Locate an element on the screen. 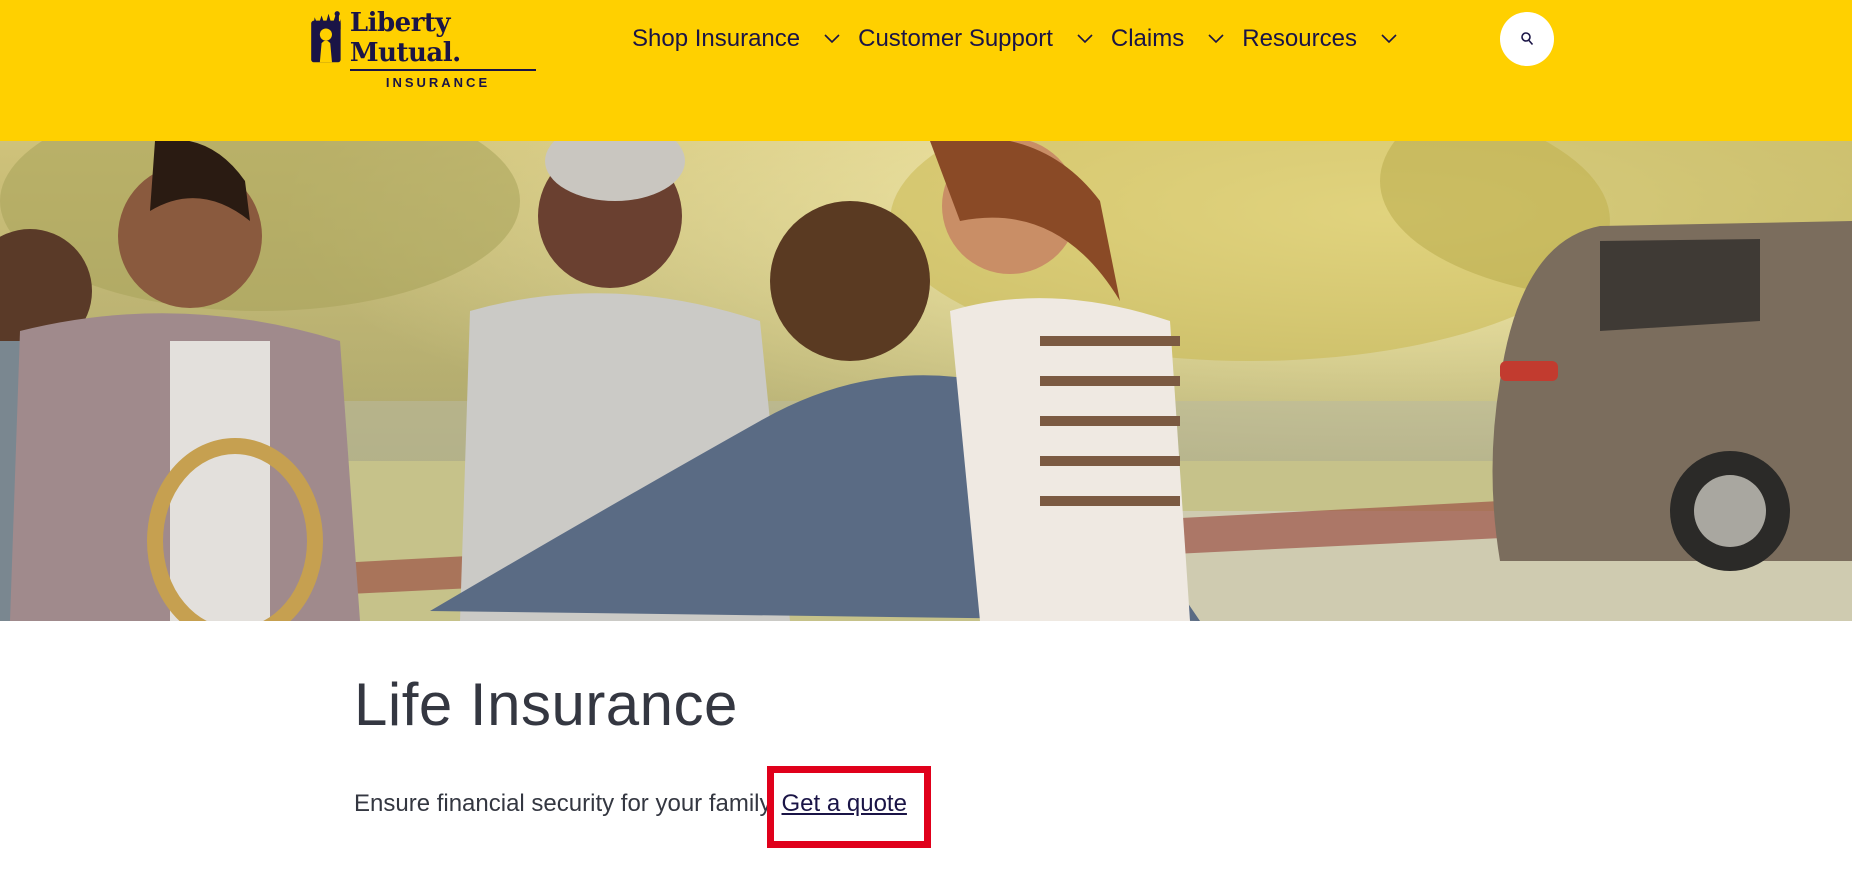 This screenshot has width=1852, height=880. nav-claims: Claims is located at coordinates (1176, 39).